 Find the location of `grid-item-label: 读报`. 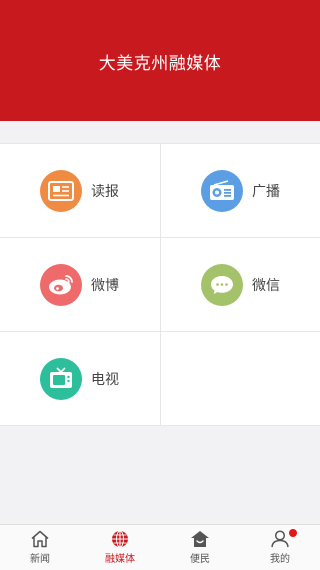

grid-item-label: 读报 is located at coordinates (105, 191).